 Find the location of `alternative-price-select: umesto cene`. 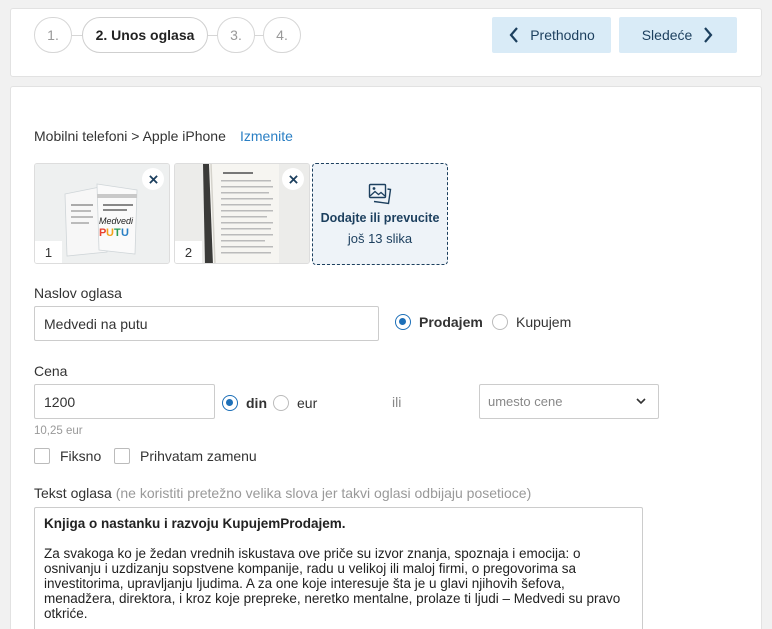

alternative-price-select: umesto cene is located at coordinates (569, 401).